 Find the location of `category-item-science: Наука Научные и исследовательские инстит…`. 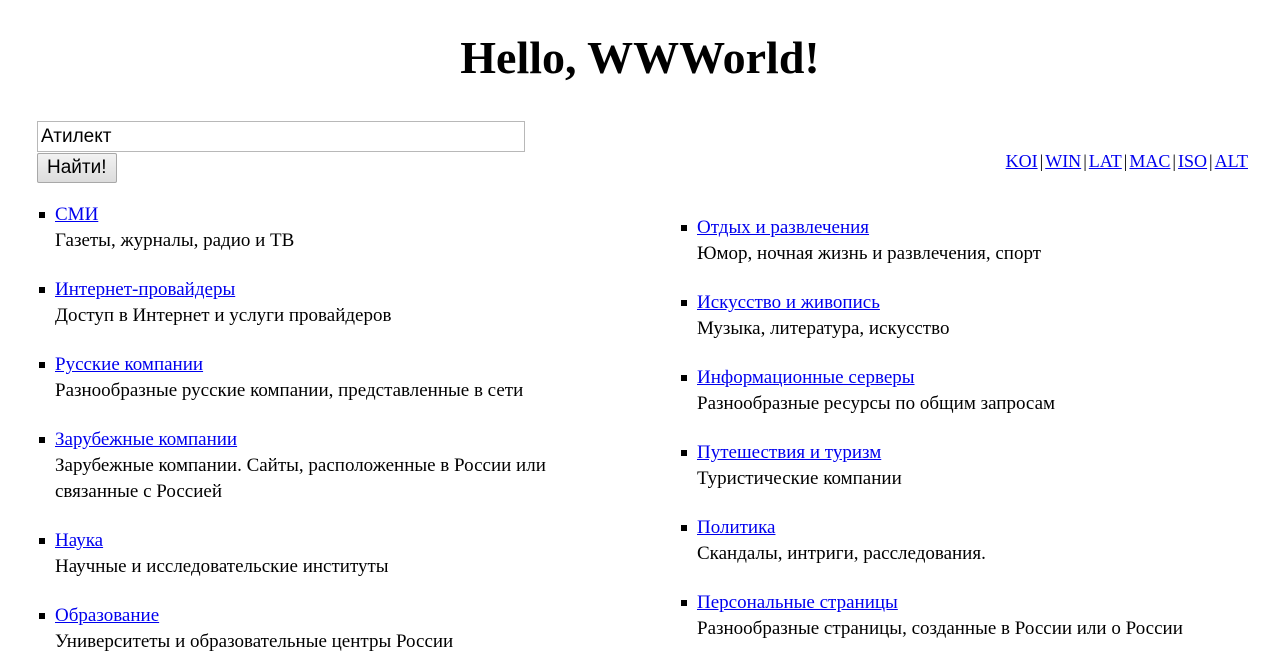

category-item-science: Наука Научные и исследовательские инстит… is located at coordinates (318, 554).